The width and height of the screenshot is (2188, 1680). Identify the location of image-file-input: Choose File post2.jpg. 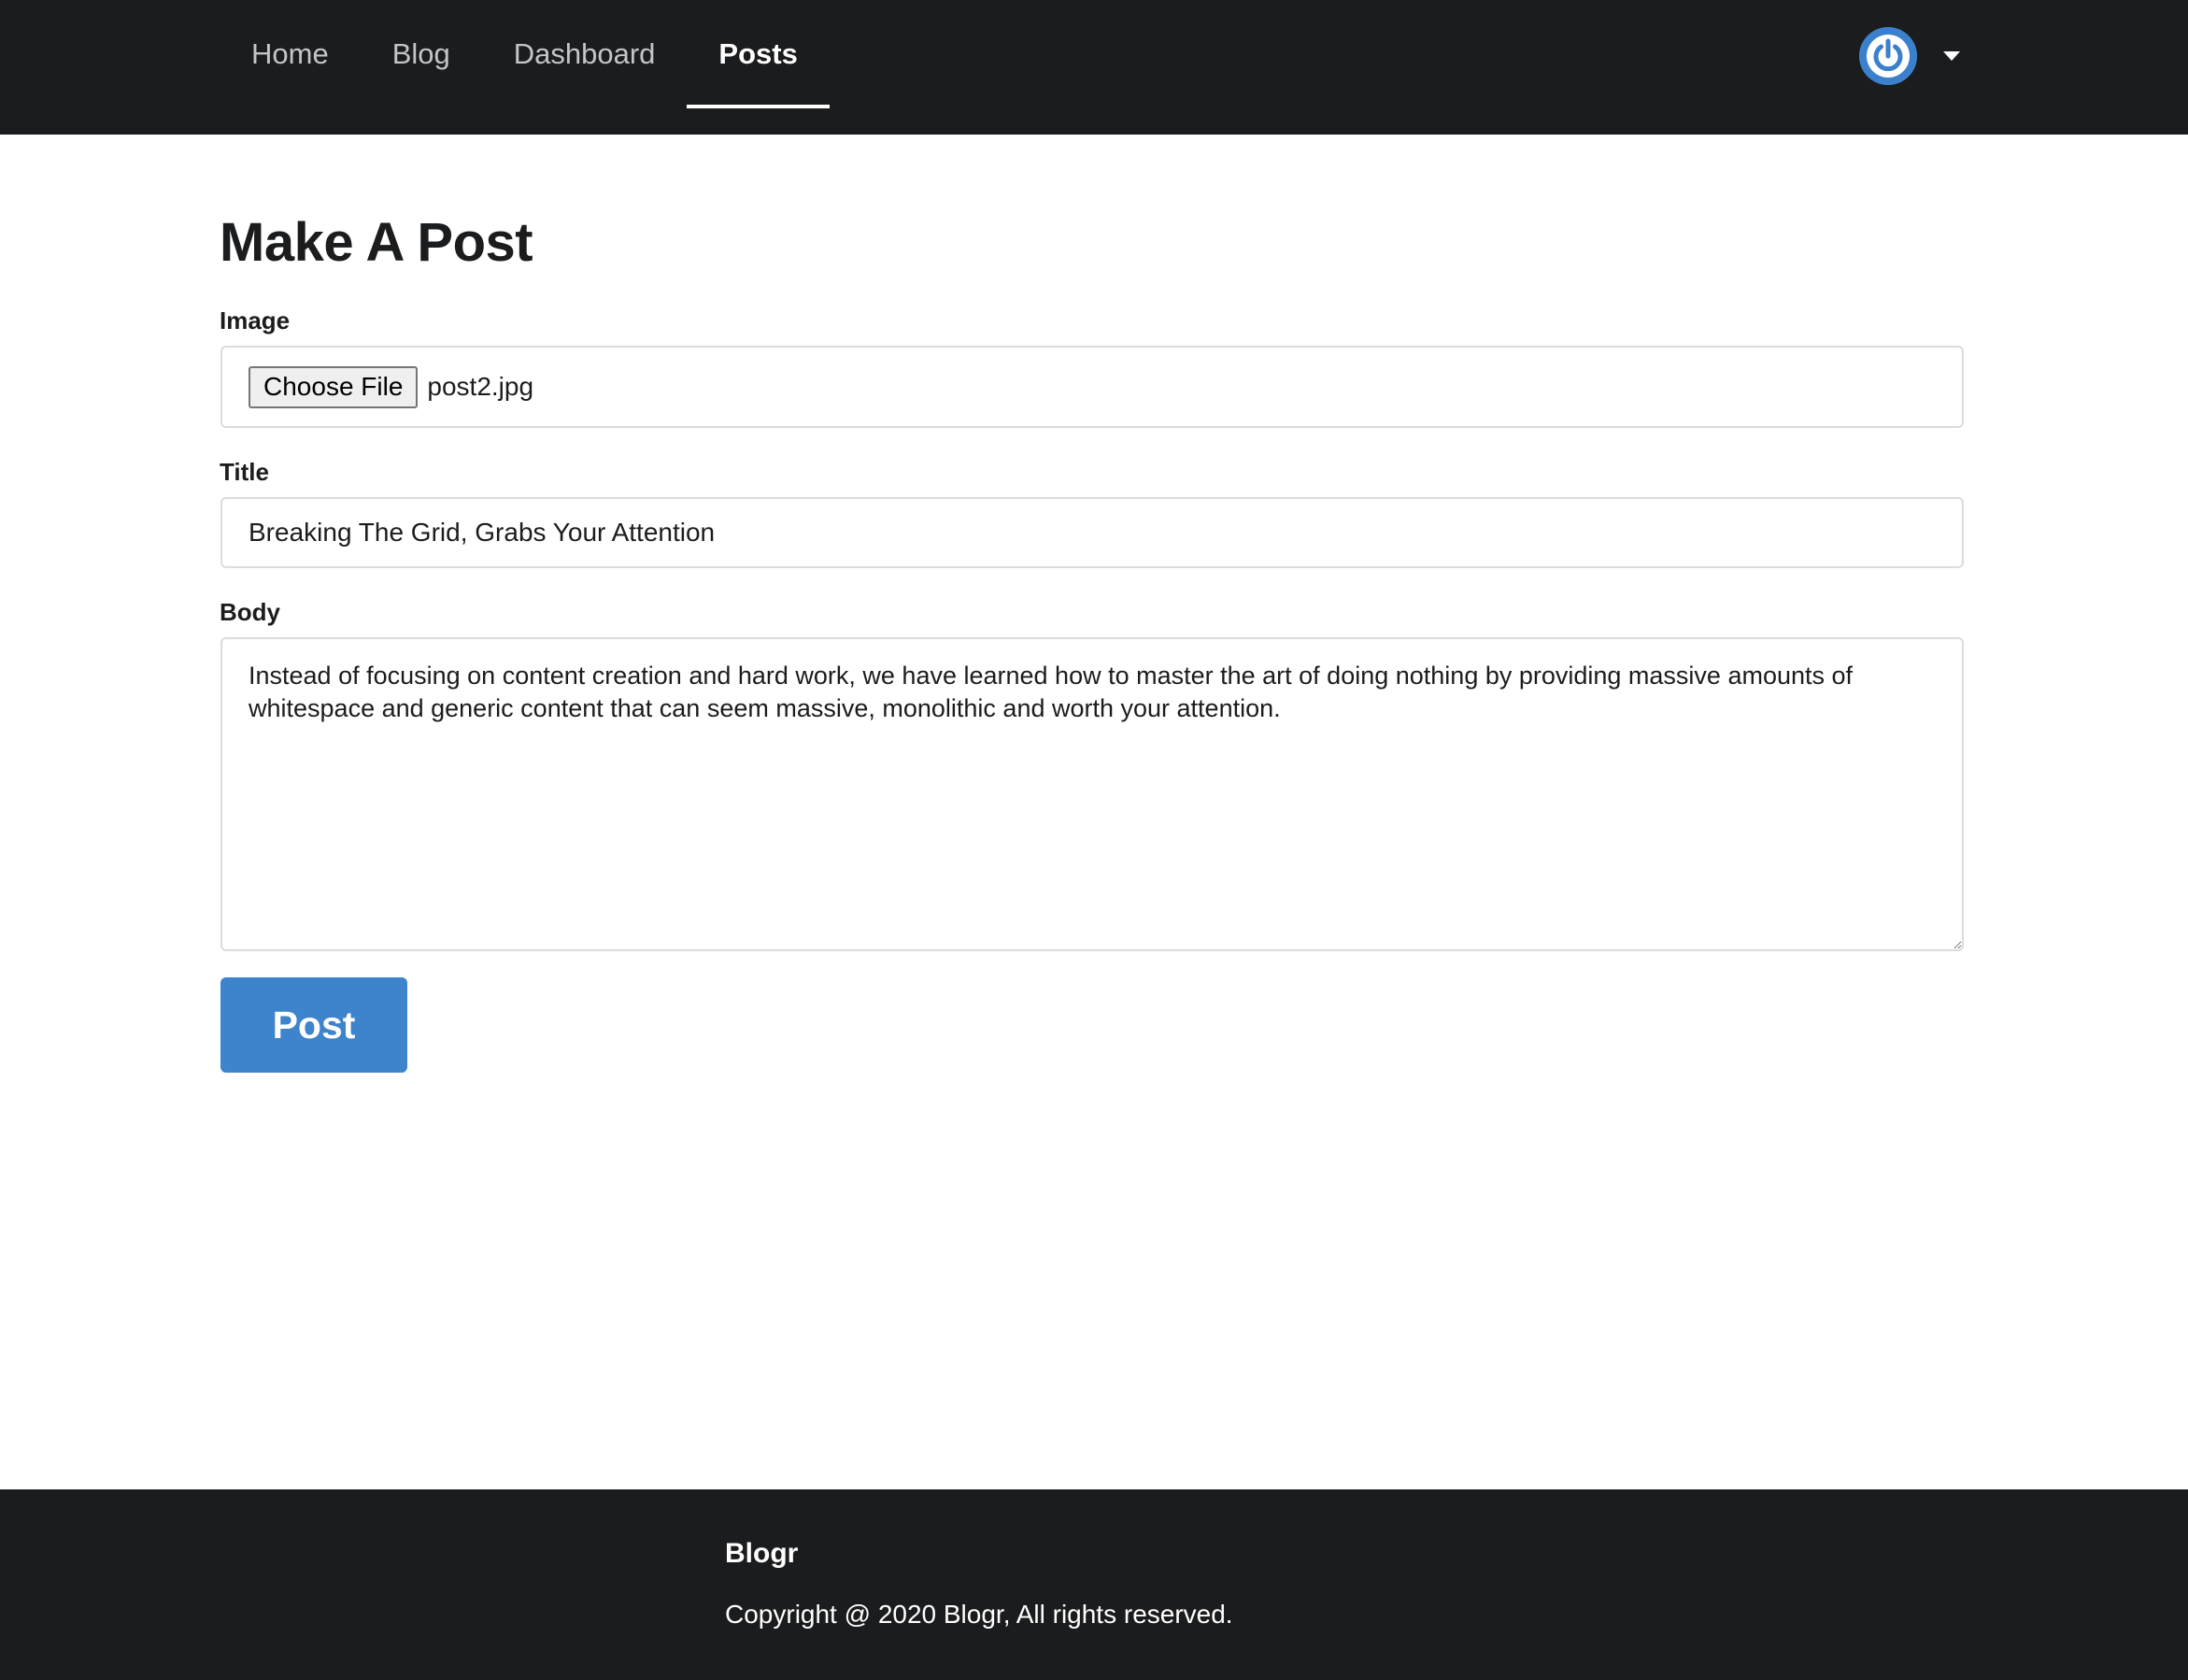
(1092, 387).